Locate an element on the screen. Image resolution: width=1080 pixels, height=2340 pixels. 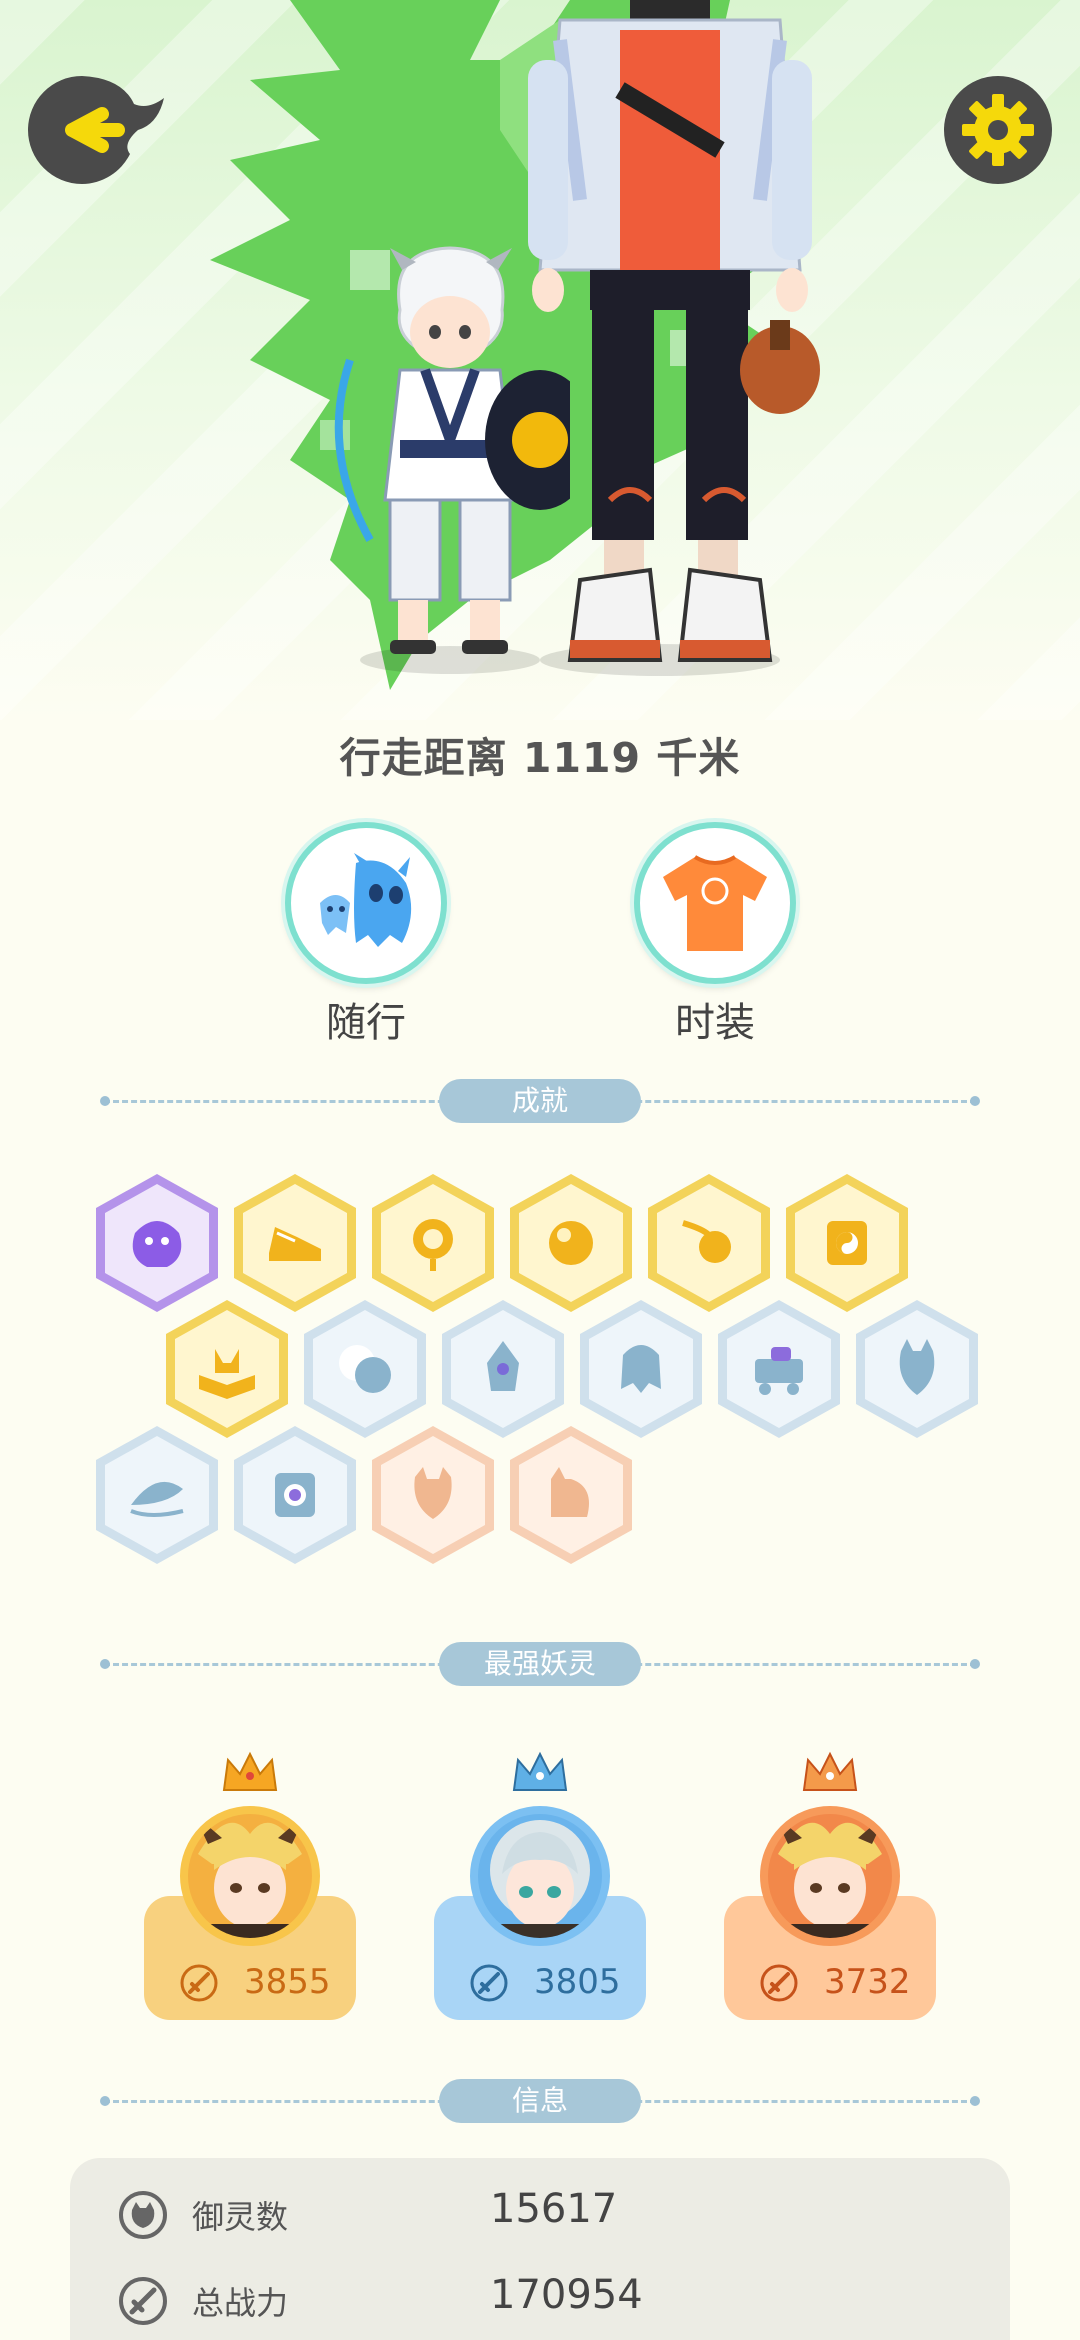
gold-sun-icon is located at coordinates (433, 1243).